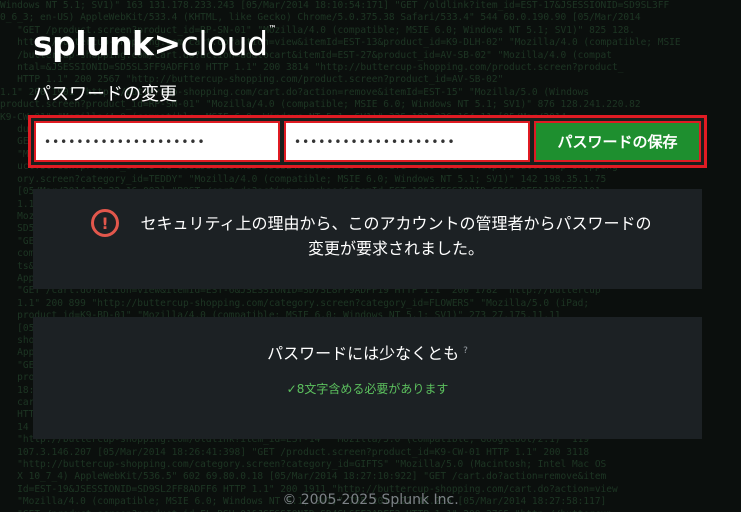 The height and width of the screenshot is (512, 741). Describe the element at coordinates (105, 223) in the screenshot. I see `alert-icon: !` at that location.